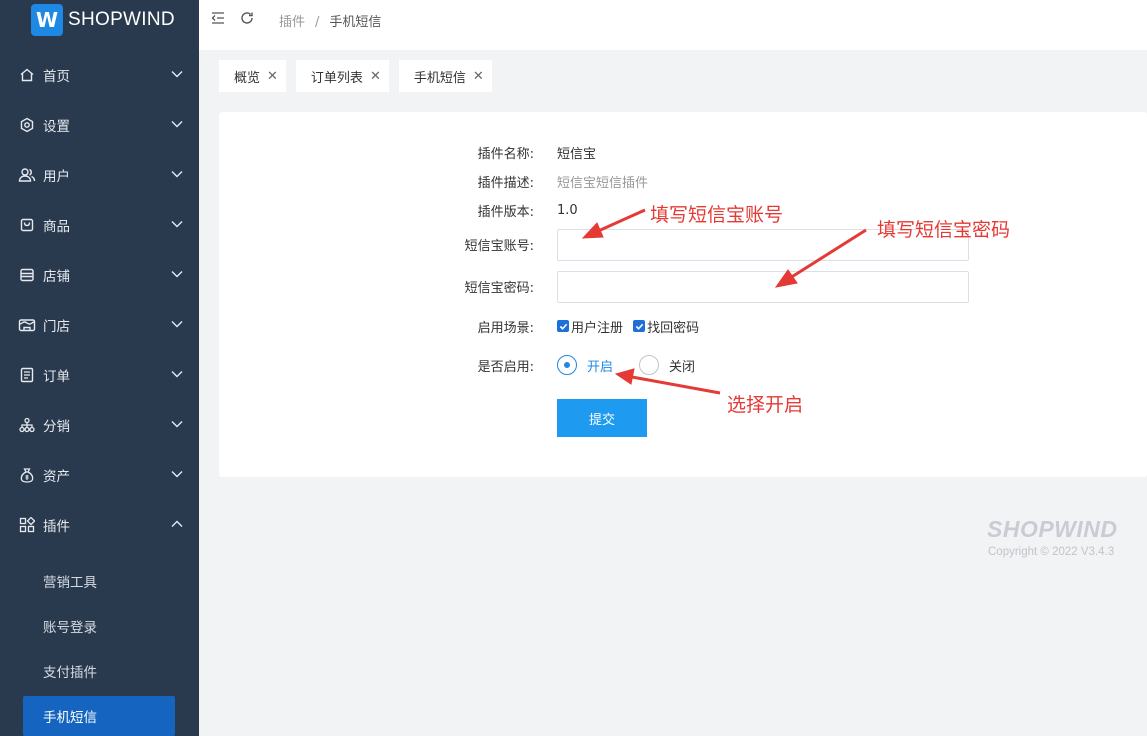  What do you see at coordinates (505, 154) in the screenshot?
I see `plugin-name-label: 插件名称:` at bounding box center [505, 154].